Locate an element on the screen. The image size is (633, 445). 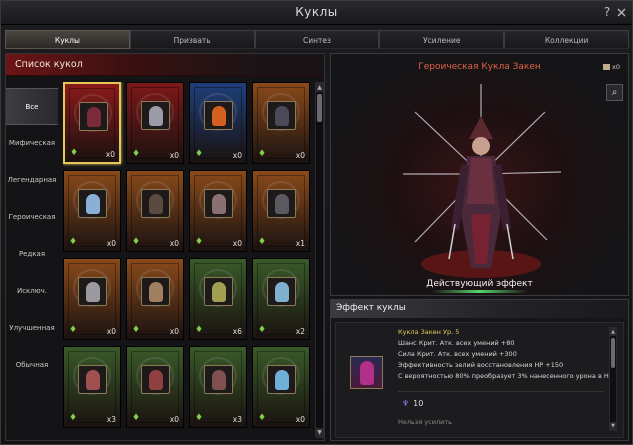
doll-list-header: Список кукол is located at coordinates (165, 65).